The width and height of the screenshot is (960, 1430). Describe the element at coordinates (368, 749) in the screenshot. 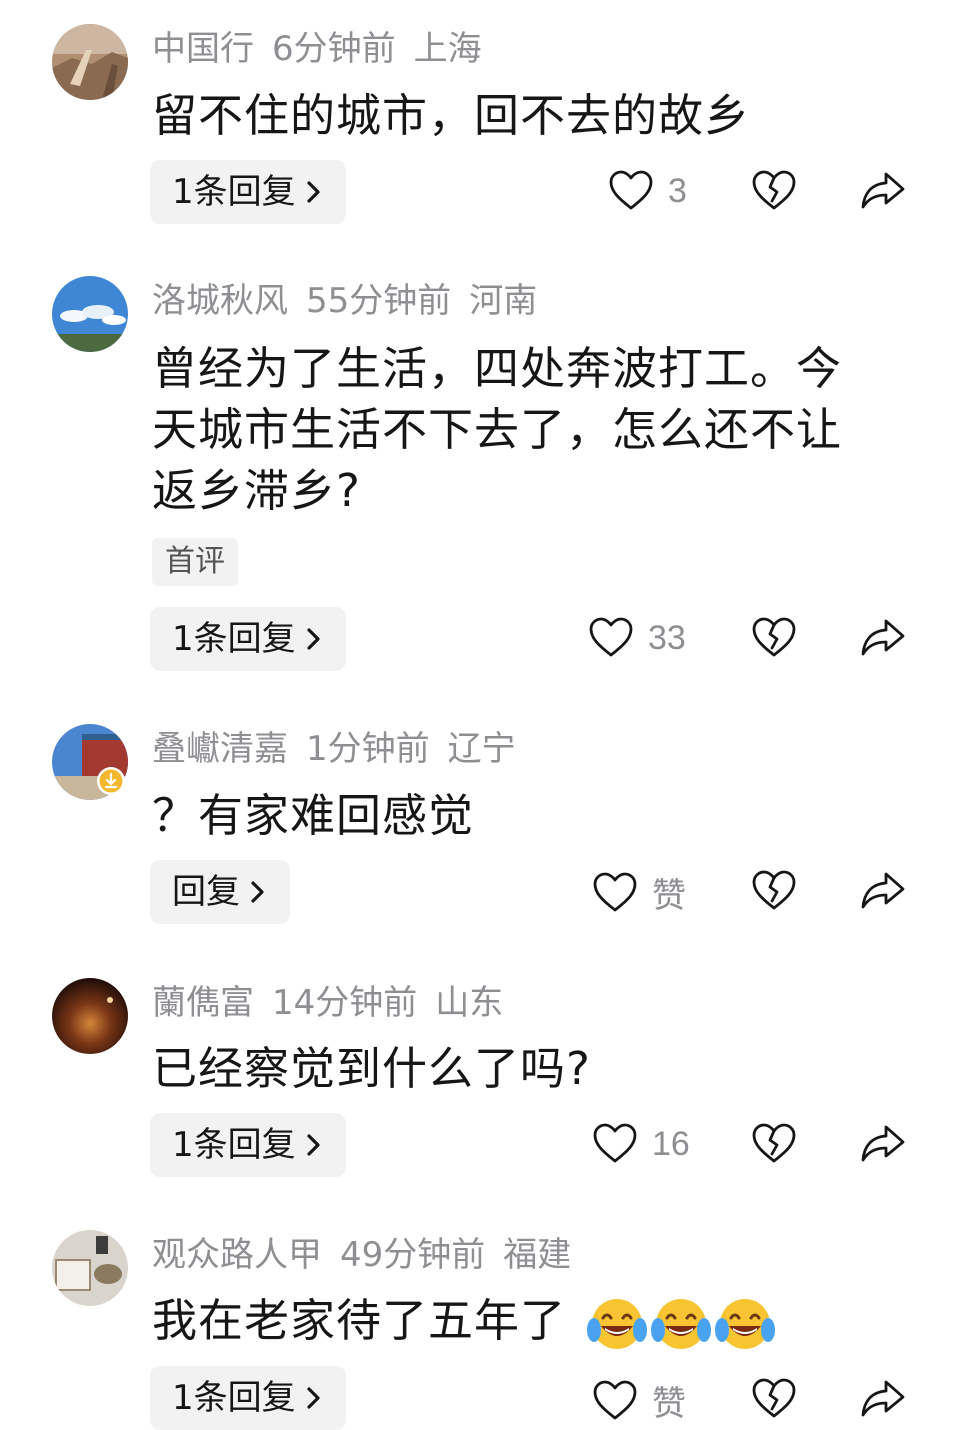

I see `timestamp: 1分钟前` at that location.